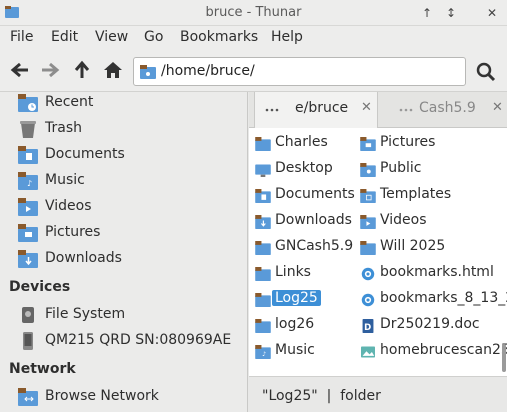 Image resolution: width=507 pixels, height=412 pixels. I want to click on file-name: log26, so click(295, 324).